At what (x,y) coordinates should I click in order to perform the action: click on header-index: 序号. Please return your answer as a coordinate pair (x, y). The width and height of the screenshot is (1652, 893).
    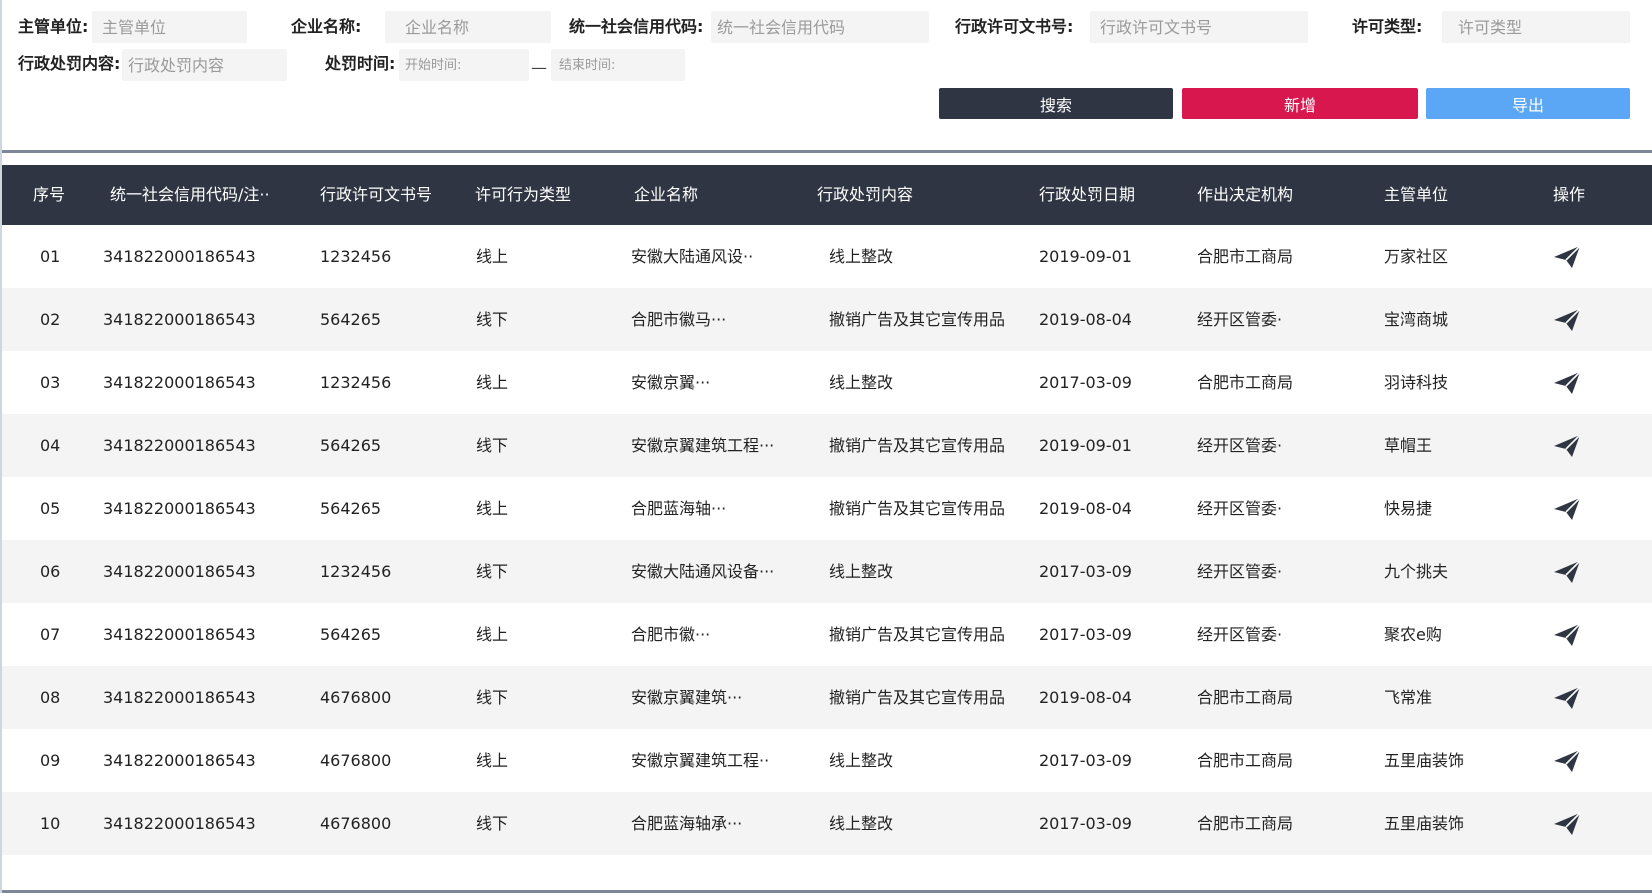
    Looking at the image, I should click on (49, 194).